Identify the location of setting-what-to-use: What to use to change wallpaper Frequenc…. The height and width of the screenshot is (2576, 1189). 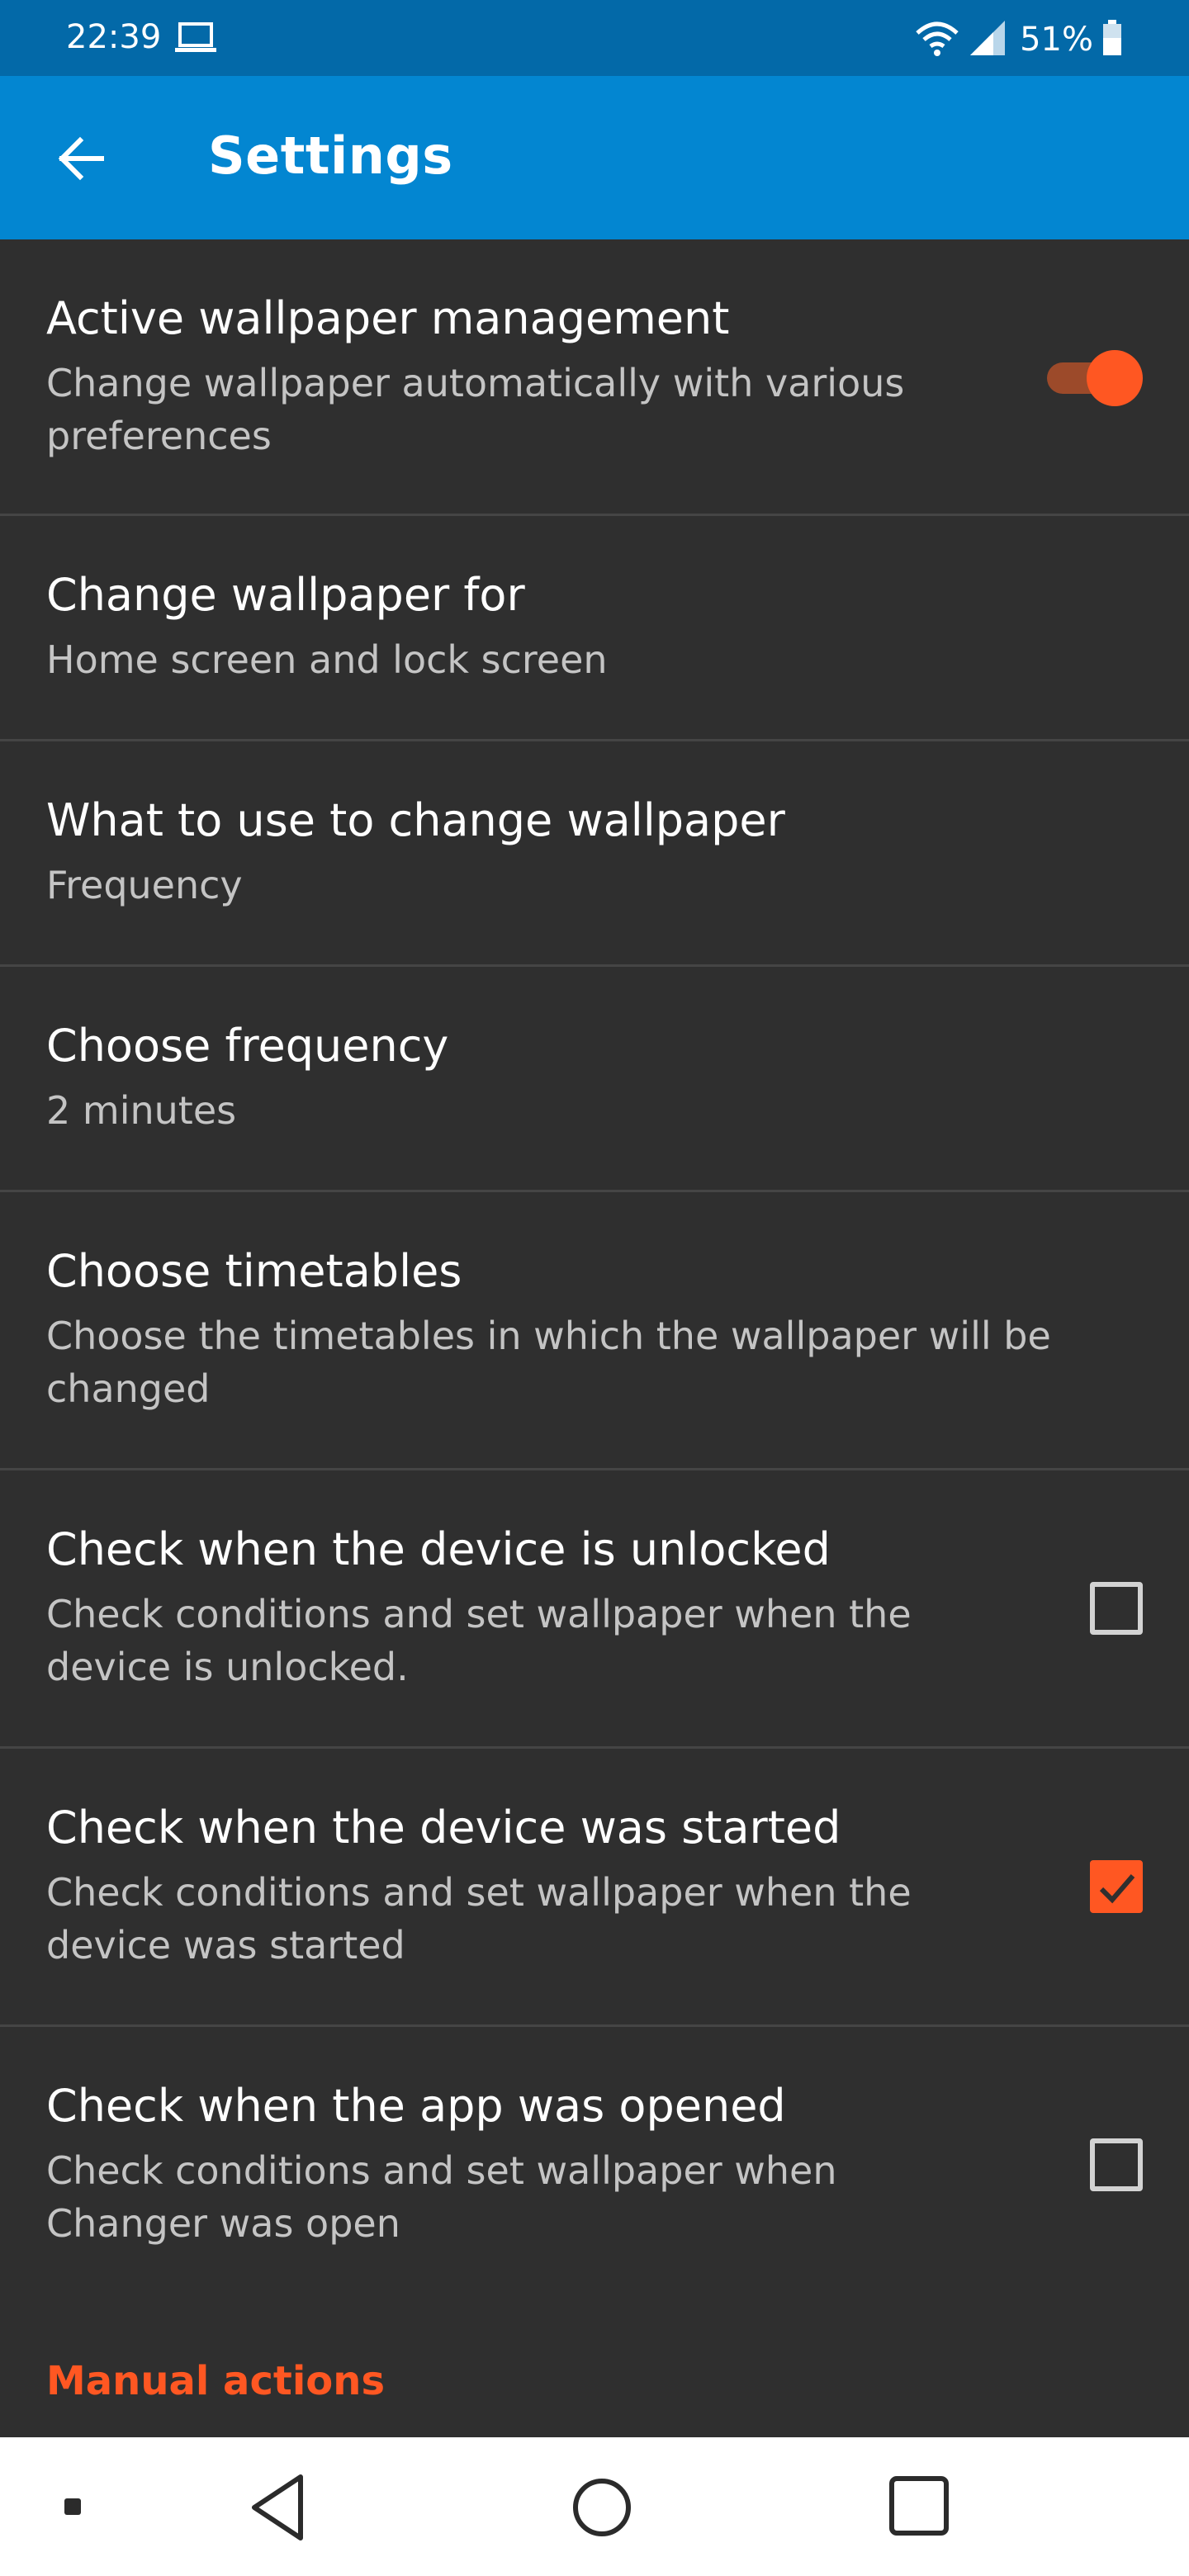
(594, 854).